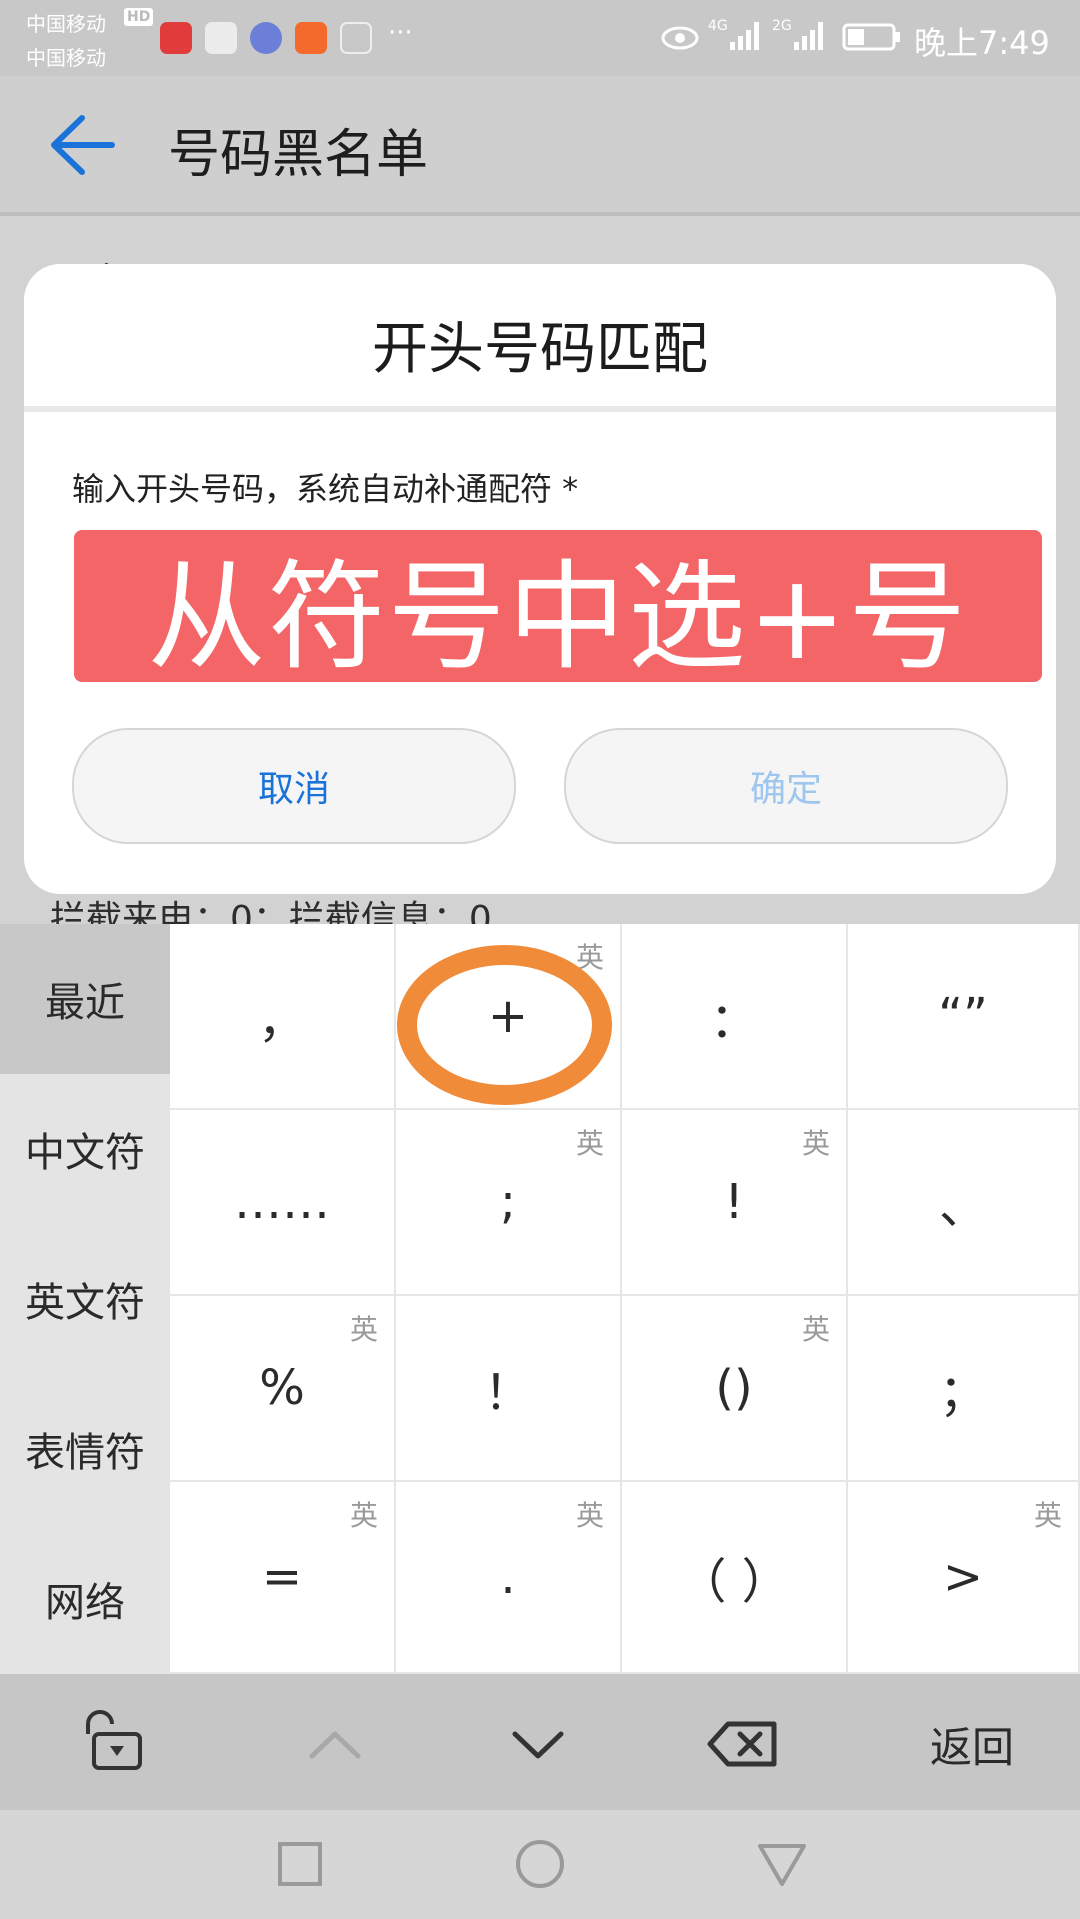 This screenshot has height=1919, width=1080. I want to click on symbol-key: ，, so click(283, 1017).